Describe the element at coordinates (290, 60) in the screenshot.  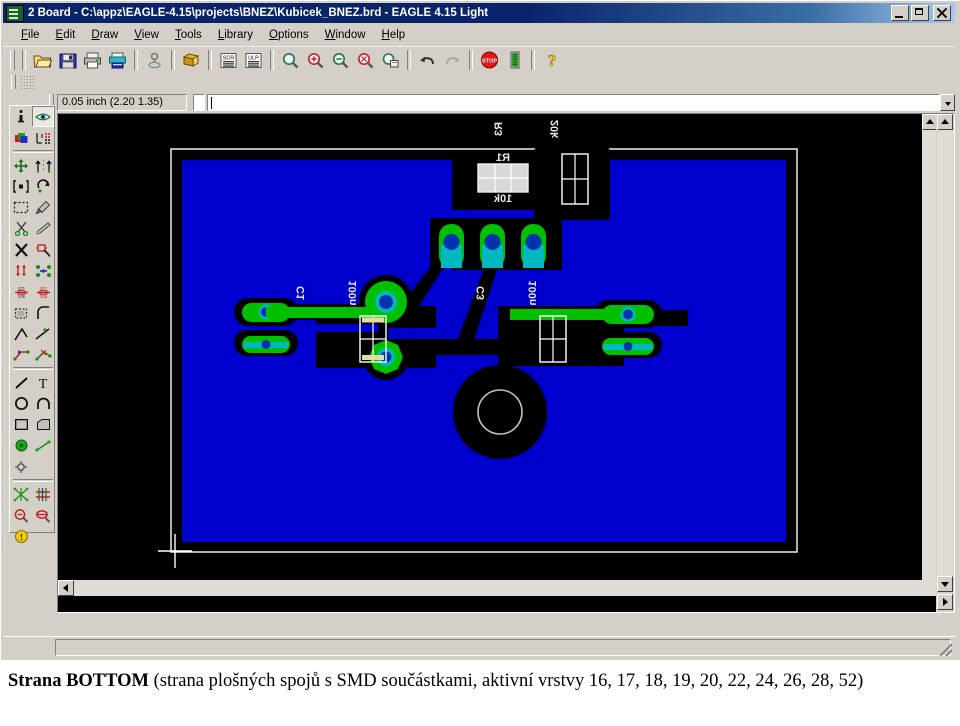
I see `zoom-fit-icon` at that location.